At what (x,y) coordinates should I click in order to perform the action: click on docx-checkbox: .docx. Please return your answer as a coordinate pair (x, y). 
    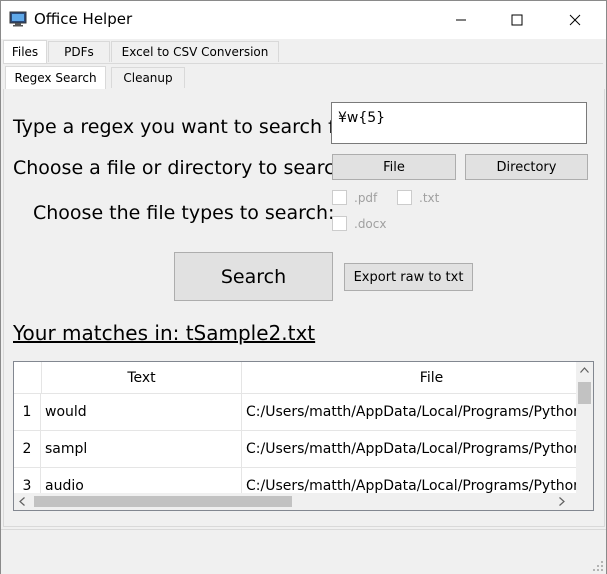
    Looking at the image, I should click on (359, 223).